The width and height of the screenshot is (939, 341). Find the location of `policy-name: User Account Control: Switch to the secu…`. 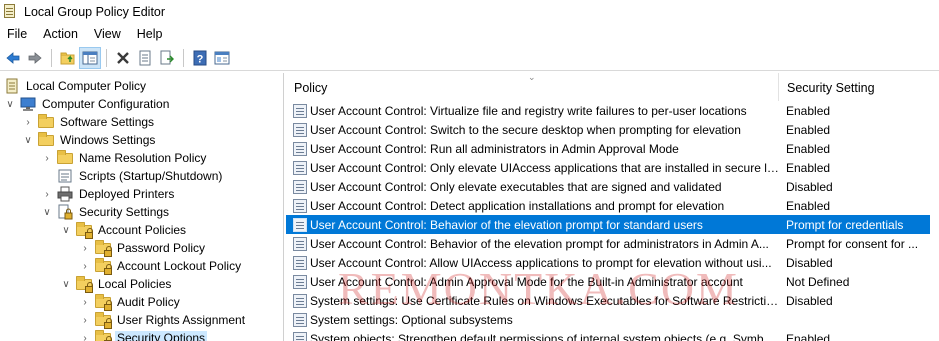

policy-name: User Account Control: Switch to the secu… is located at coordinates (525, 129).